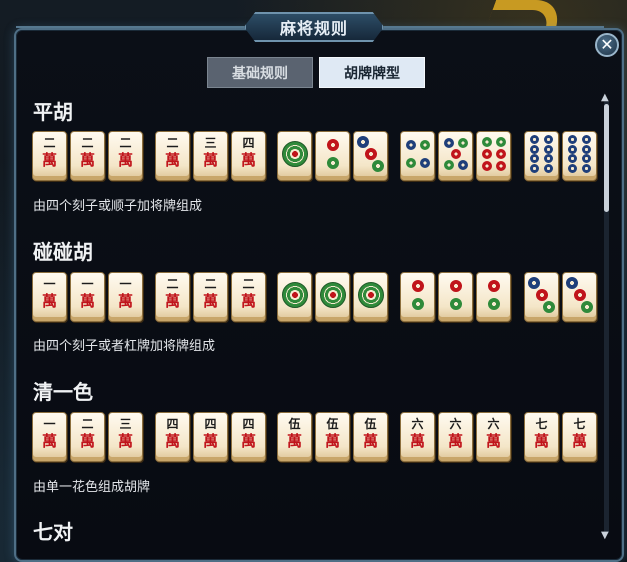 The height and width of the screenshot is (562, 627). I want to click on section-title: 平胡, so click(53, 112).